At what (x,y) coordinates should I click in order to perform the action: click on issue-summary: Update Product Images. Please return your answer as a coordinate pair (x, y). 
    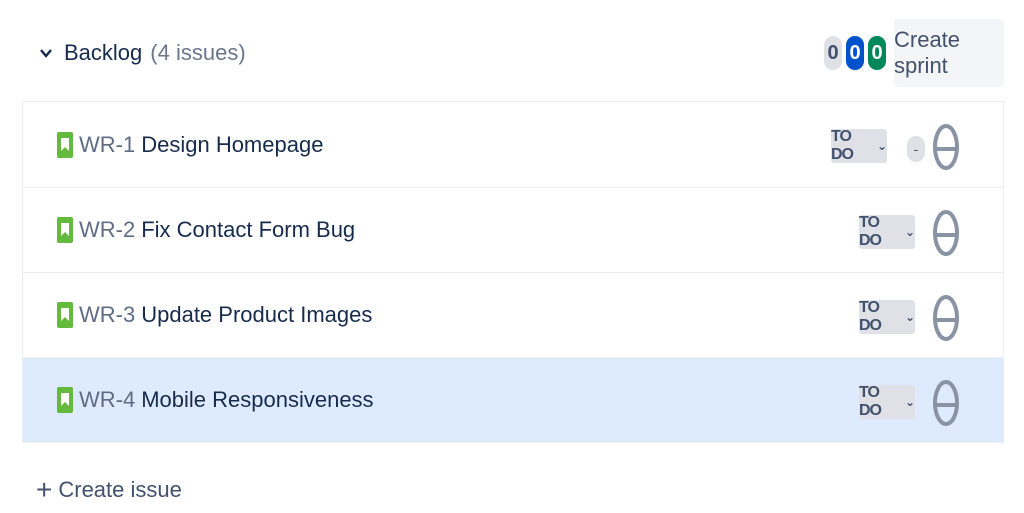
    Looking at the image, I should click on (257, 314).